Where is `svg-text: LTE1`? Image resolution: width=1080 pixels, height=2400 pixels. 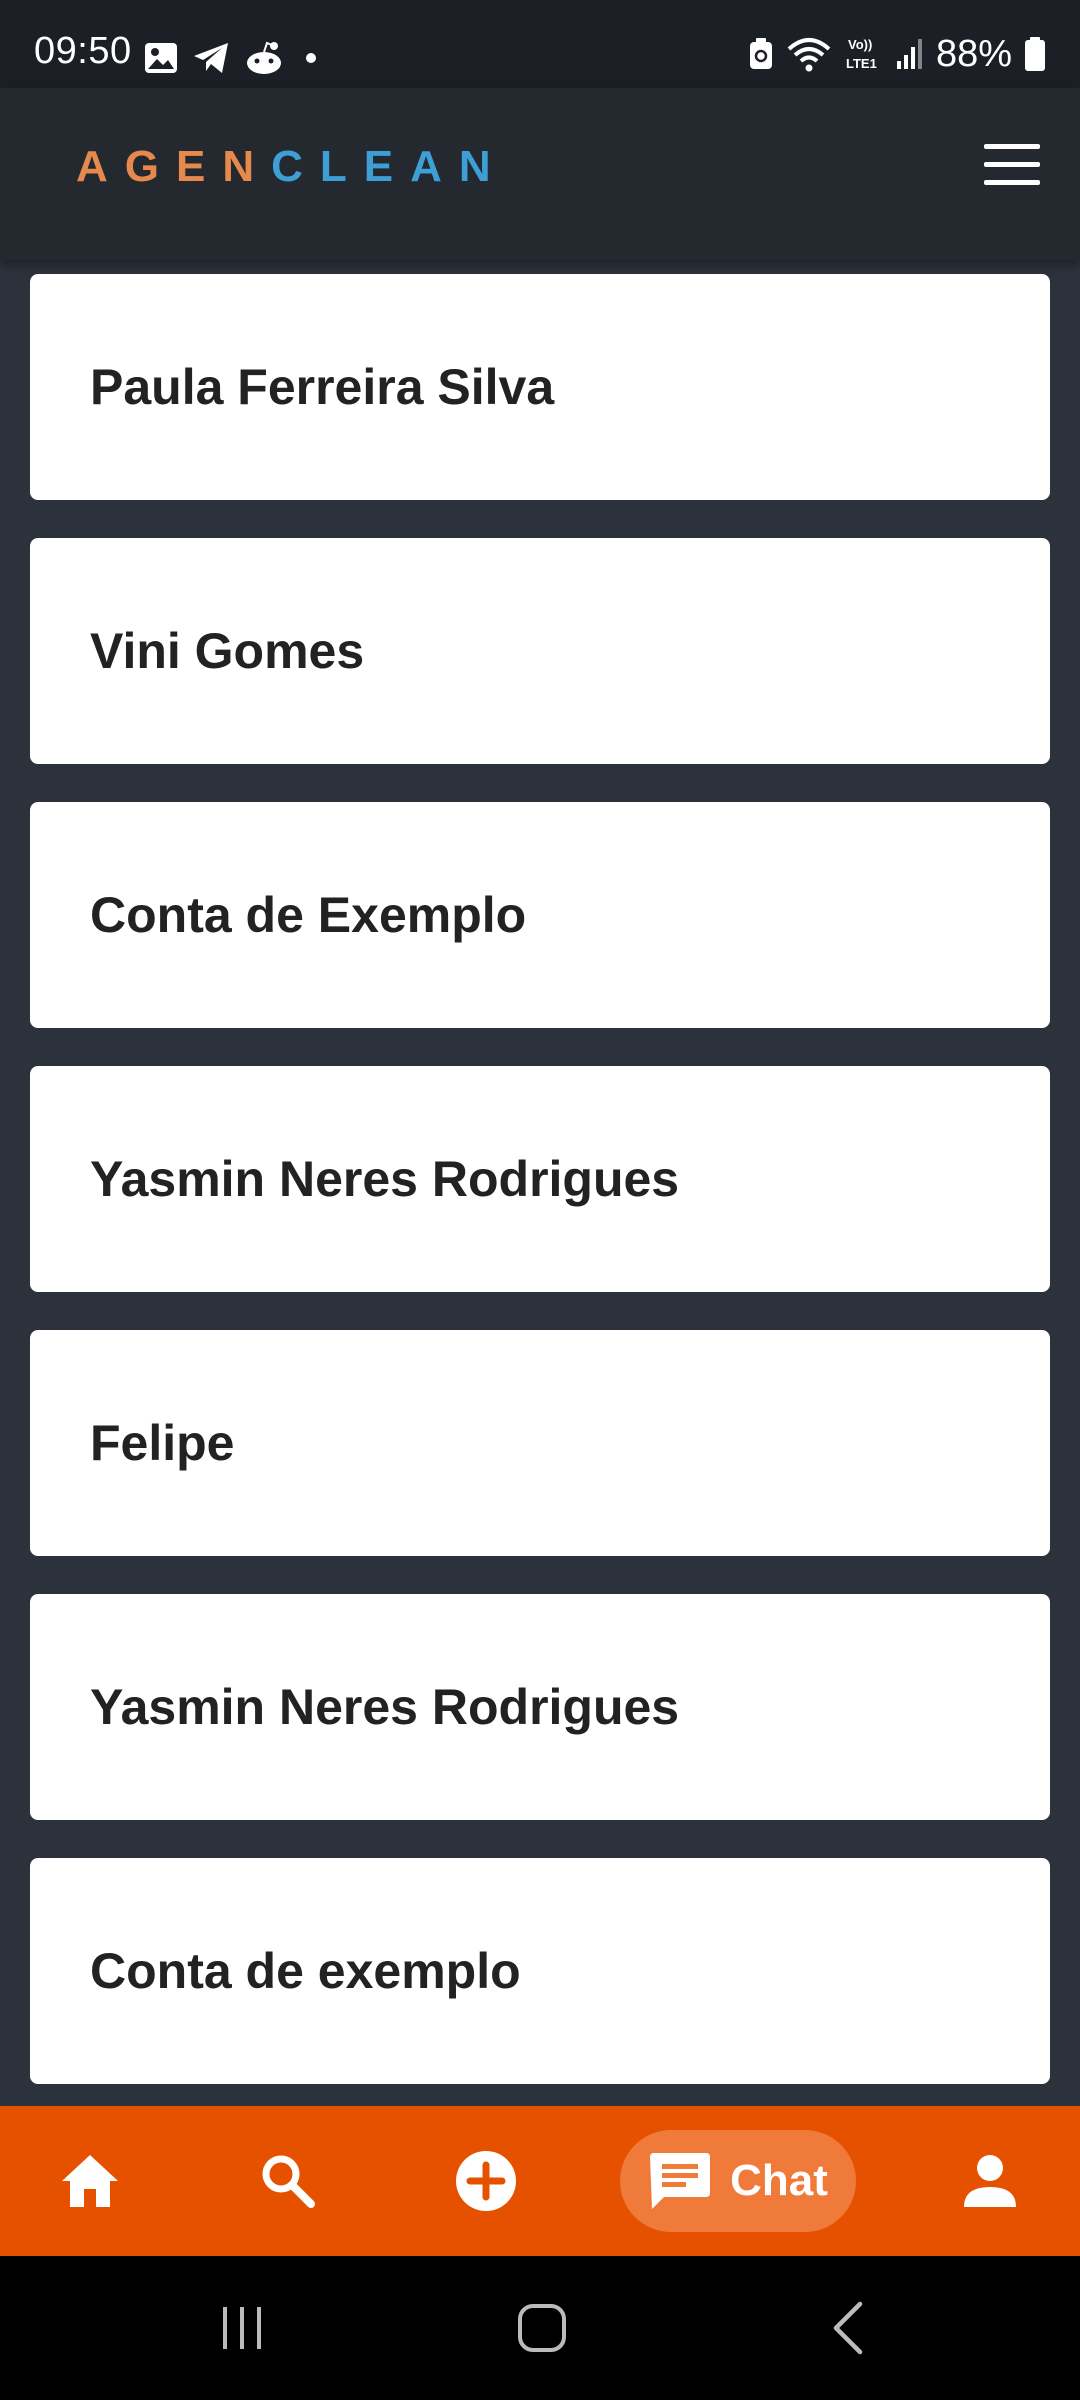
svg-text: LTE1 is located at coordinates (861, 63).